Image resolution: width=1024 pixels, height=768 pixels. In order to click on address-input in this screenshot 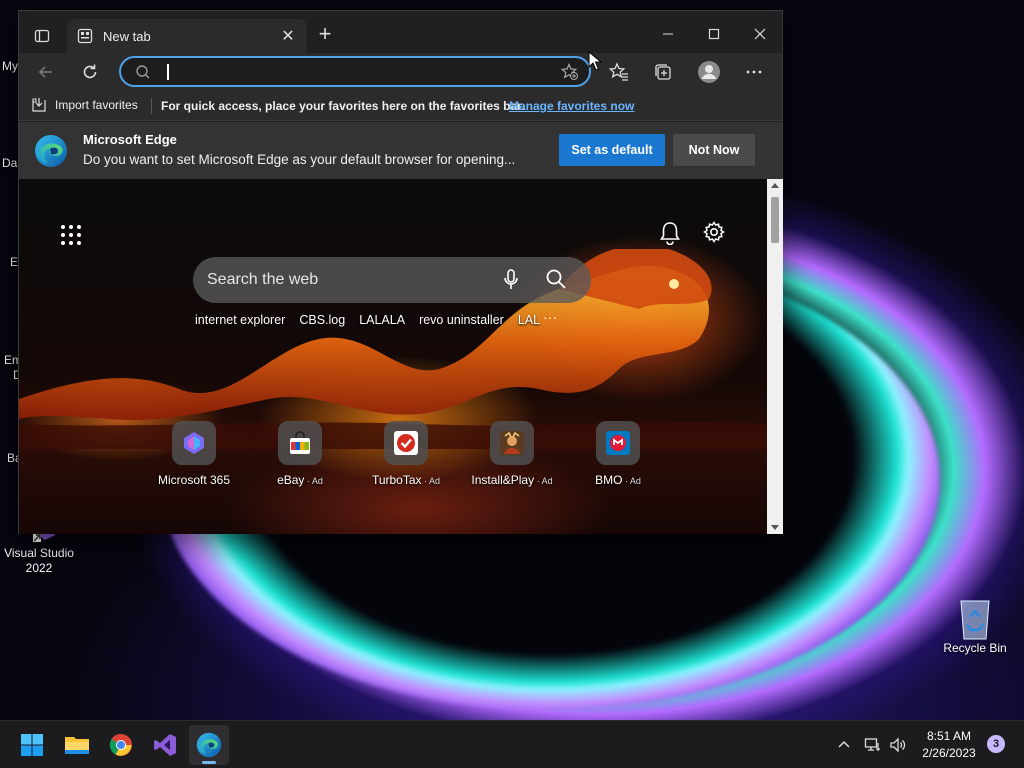, I will do `click(361, 72)`.